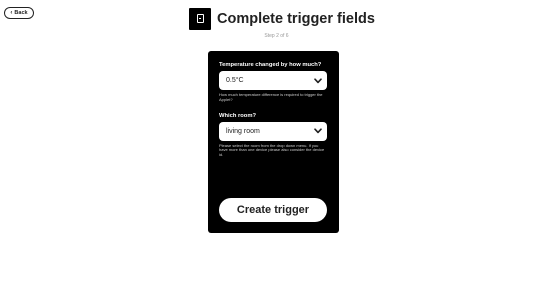 This screenshot has height=285, width=553. I want to click on temperature-change-select: 0.5°C, so click(273, 80).